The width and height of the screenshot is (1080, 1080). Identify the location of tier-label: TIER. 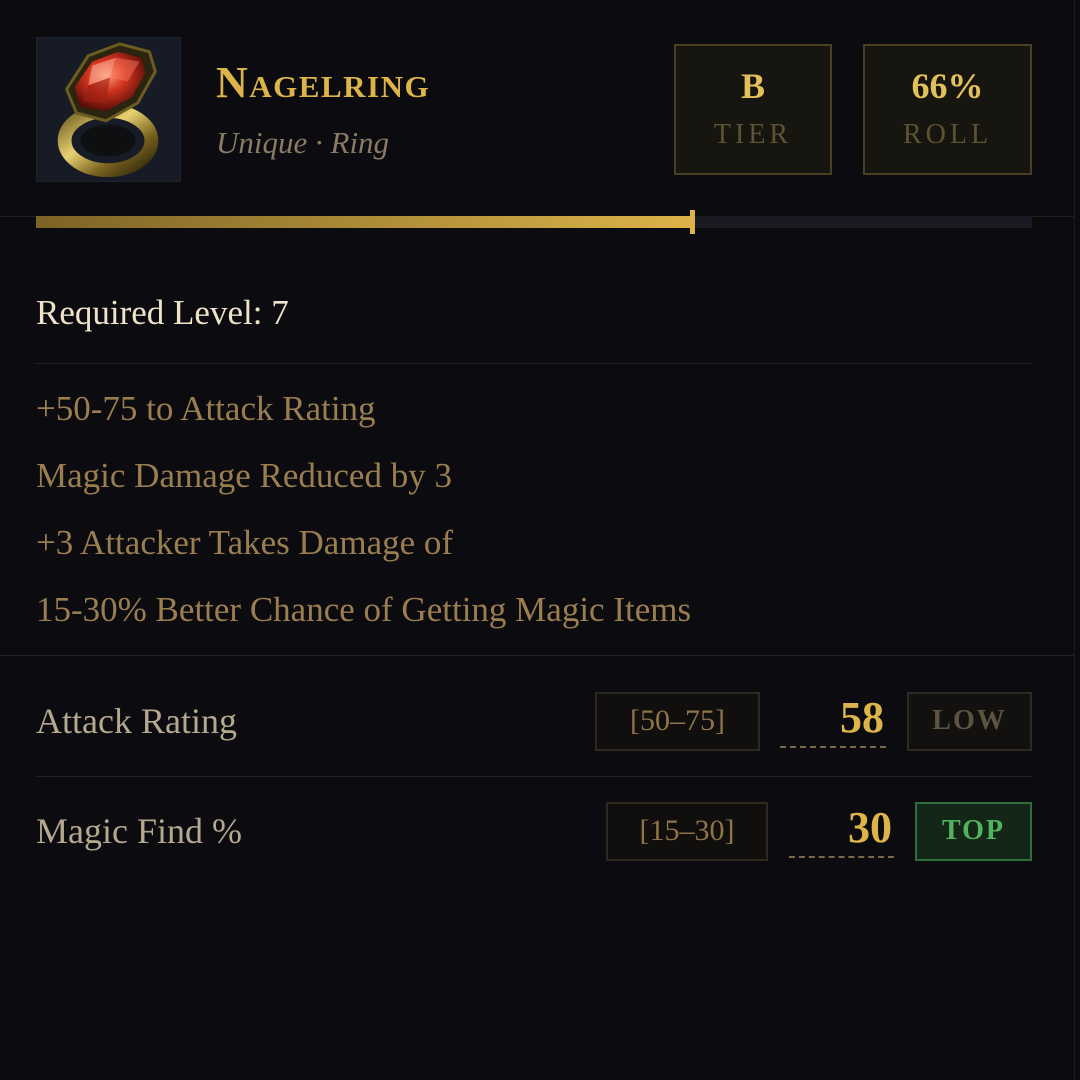
(753, 134).